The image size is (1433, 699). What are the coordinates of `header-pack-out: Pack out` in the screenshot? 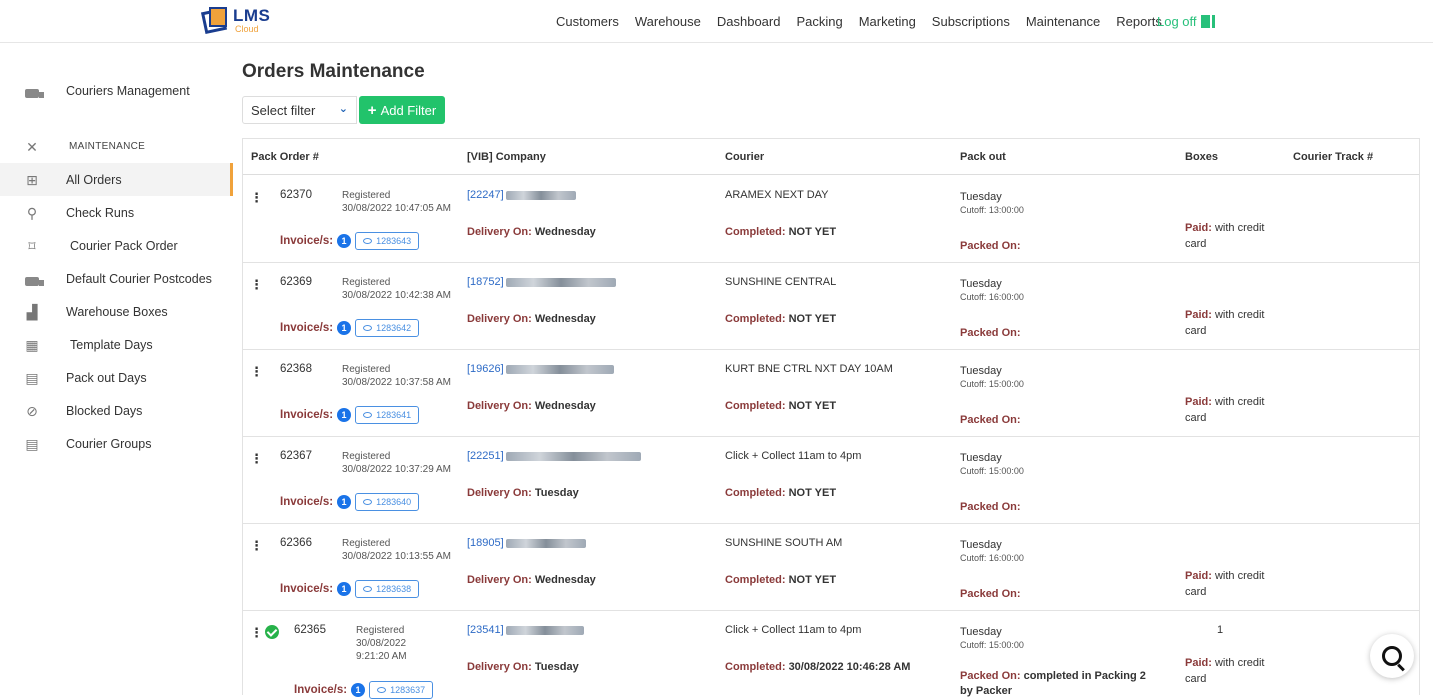 It's located at (983, 157).